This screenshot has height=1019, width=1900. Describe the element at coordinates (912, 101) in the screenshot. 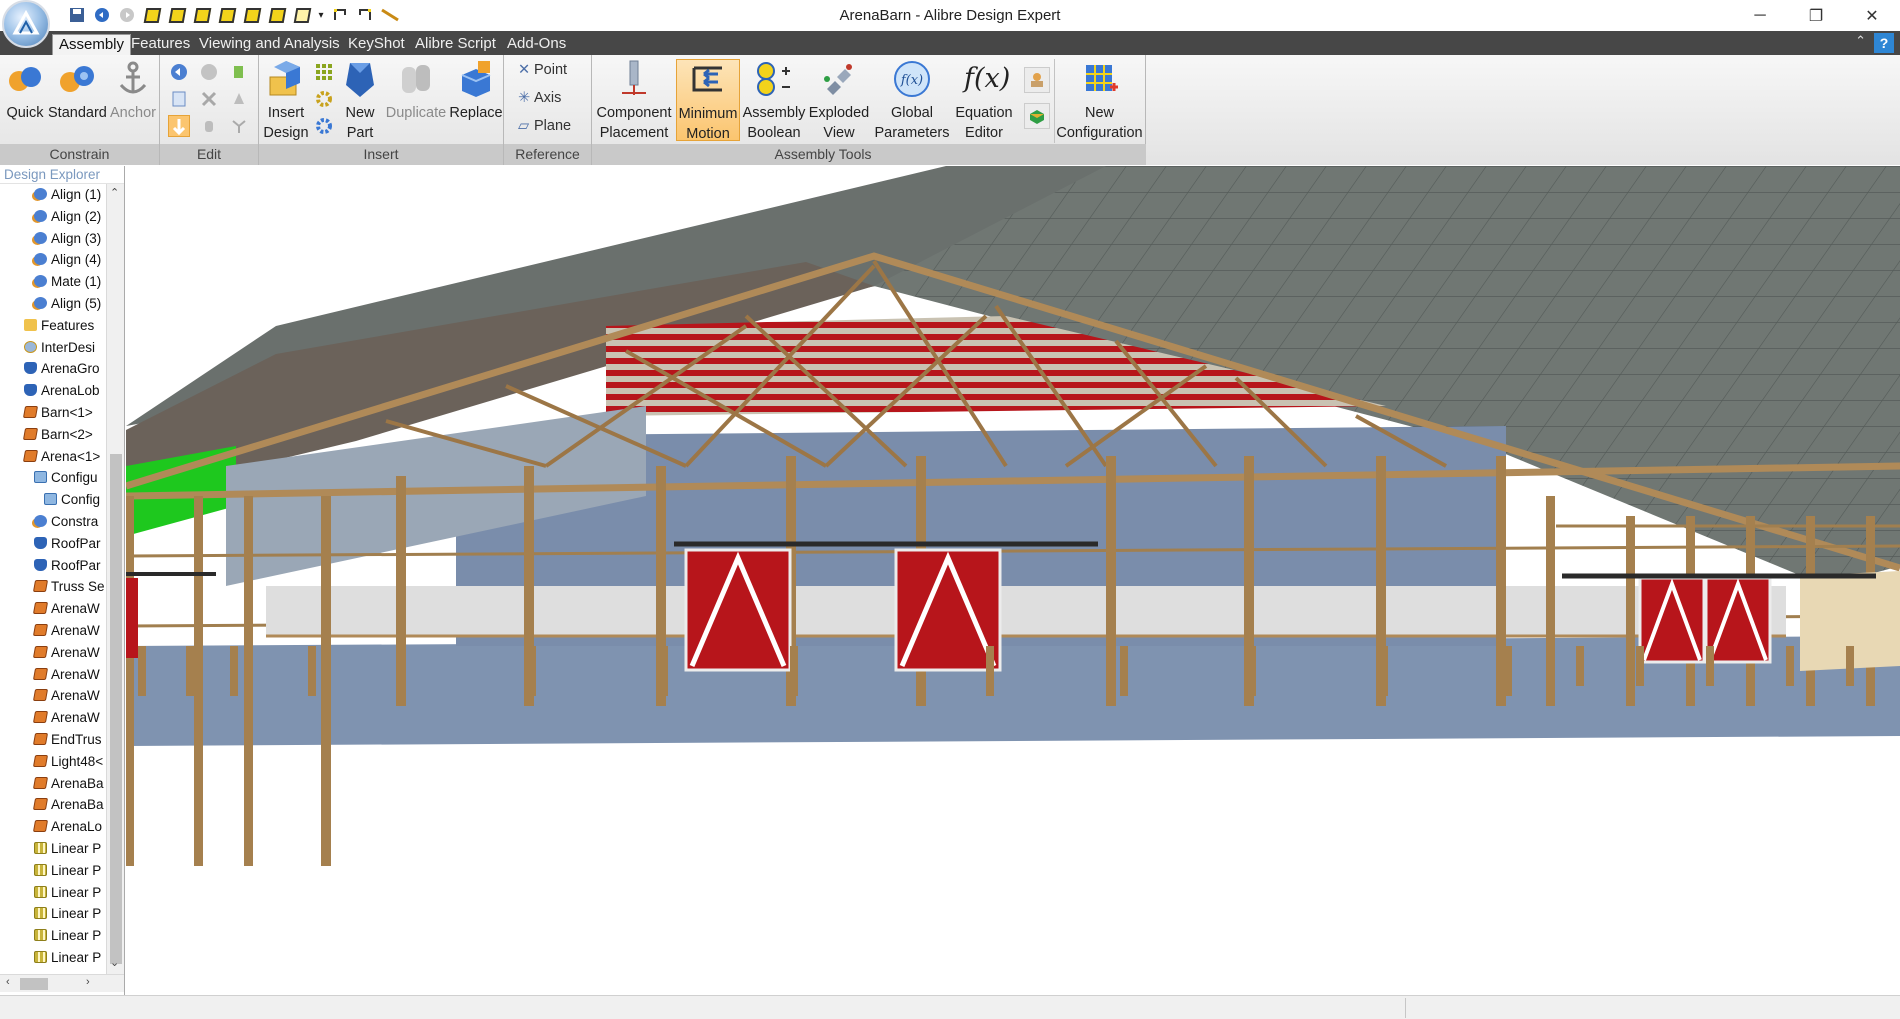

I see `global-parameters-button: f(x) Global Parameters` at that location.